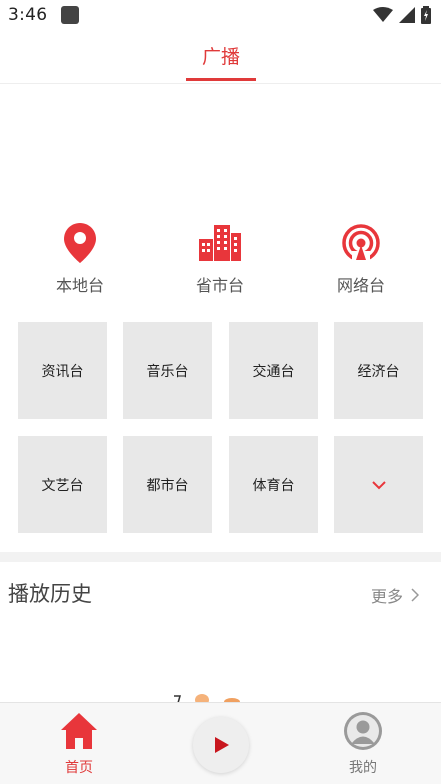 The image size is (441, 784). I want to click on nav-home: 首页, so click(79, 744).